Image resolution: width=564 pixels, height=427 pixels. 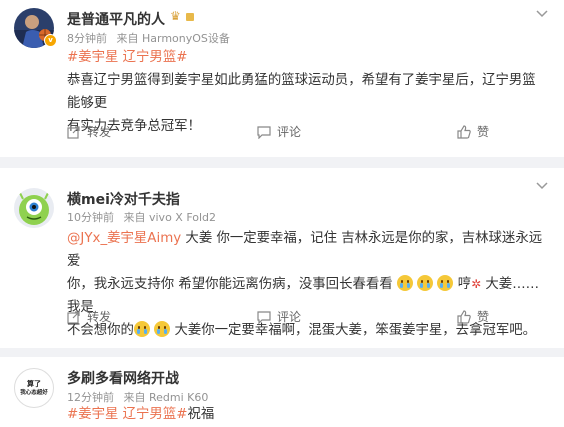 What do you see at coordinates (190, 17) in the screenshot?
I see `crown-level-icon` at bounding box center [190, 17].